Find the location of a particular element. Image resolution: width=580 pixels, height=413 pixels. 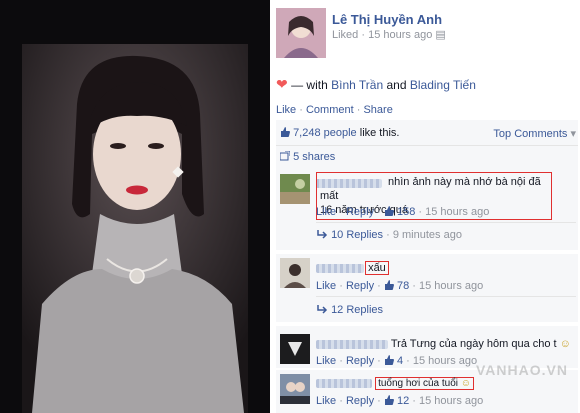

comment-like-count: 4 is located at coordinates (400, 361).